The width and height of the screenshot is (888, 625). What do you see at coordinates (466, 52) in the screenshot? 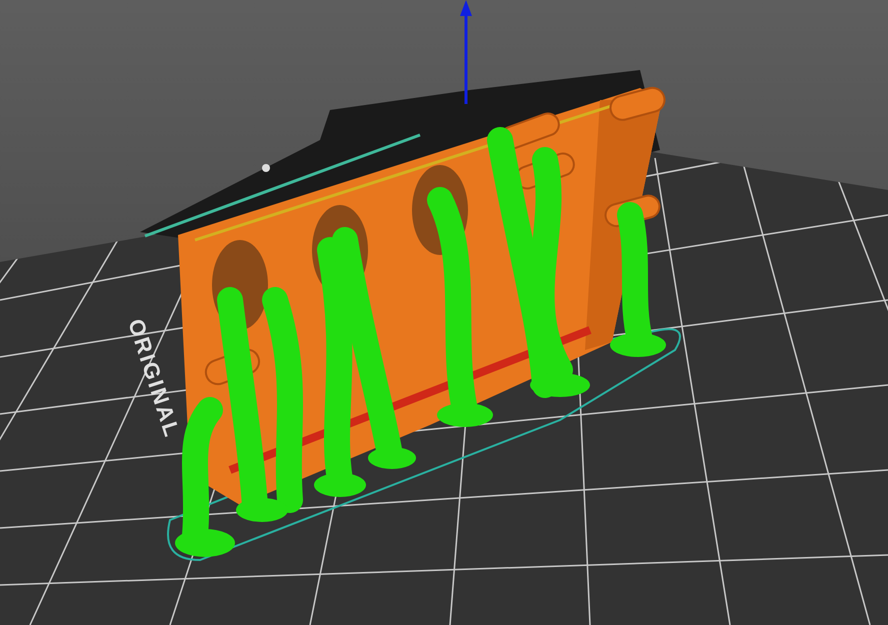
I see `z-axis-arrow-icon` at bounding box center [466, 52].